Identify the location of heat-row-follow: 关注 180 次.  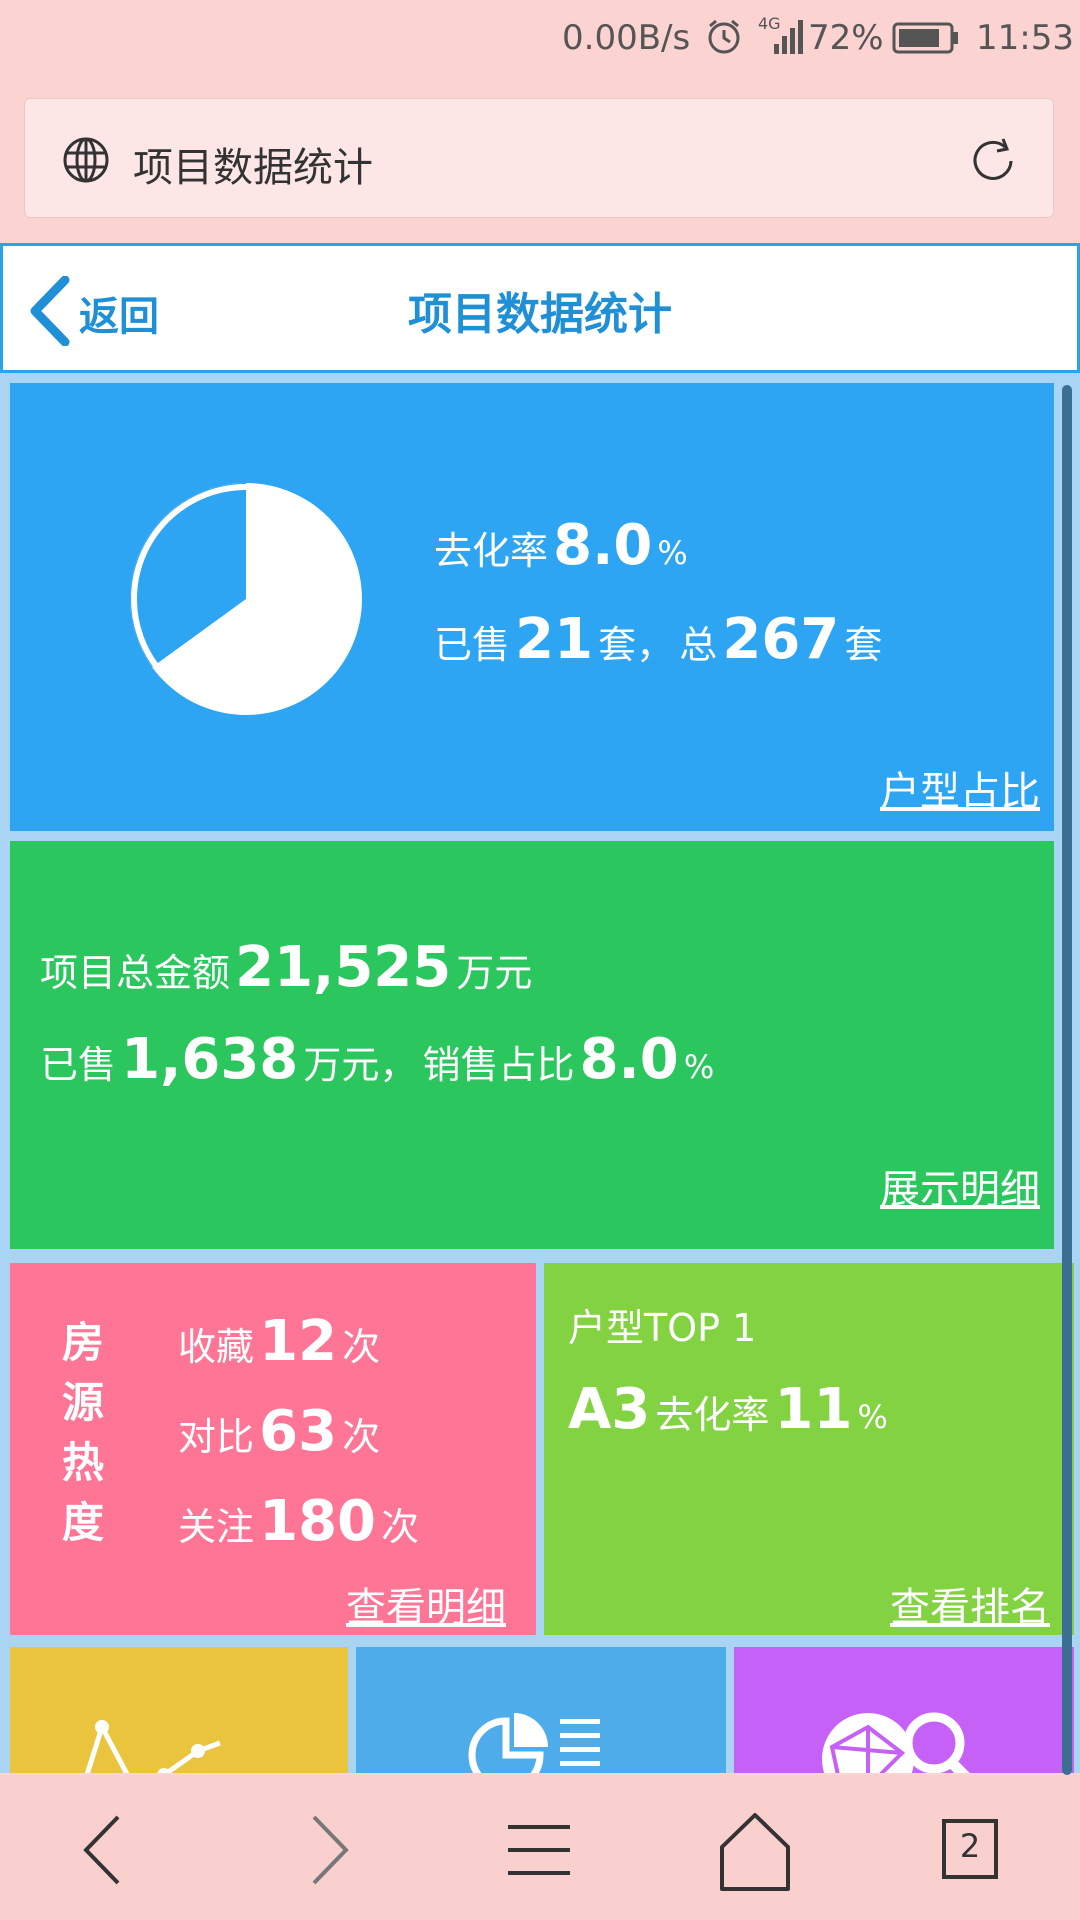
(298, 1521).